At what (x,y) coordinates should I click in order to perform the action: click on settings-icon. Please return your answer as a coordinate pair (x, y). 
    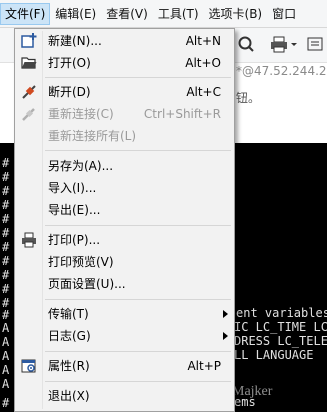
    Looking at the image, I should click on (315, 44).